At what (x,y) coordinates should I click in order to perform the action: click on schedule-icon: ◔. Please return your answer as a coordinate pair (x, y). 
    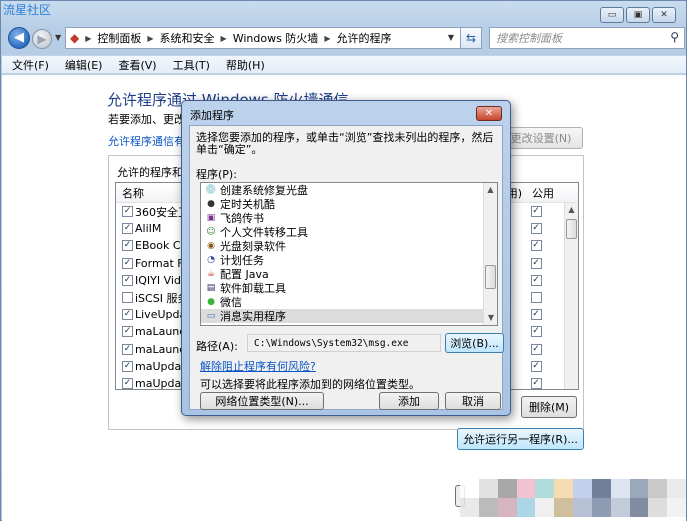
    Looking at the image, I should click on (211, 260).